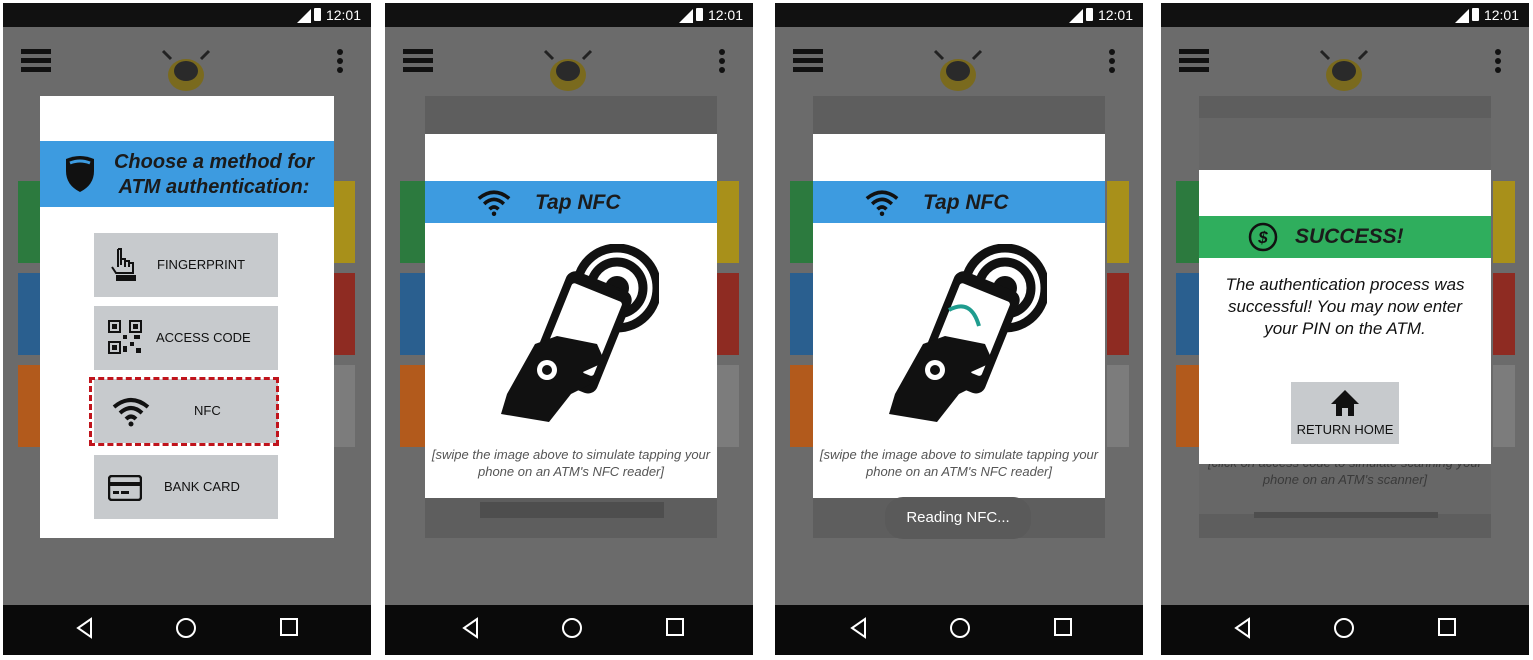 The image size is (1533, 660). I want to click on shield-icon, so click(80, 174).